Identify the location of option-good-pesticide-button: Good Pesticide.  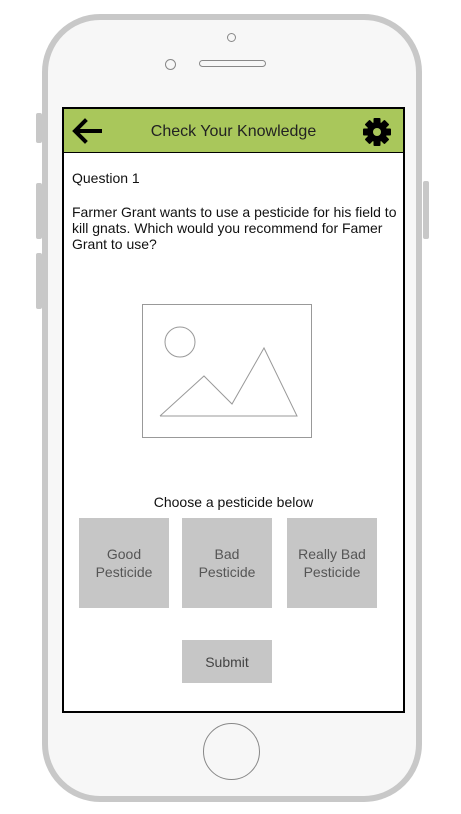
(124, 563).